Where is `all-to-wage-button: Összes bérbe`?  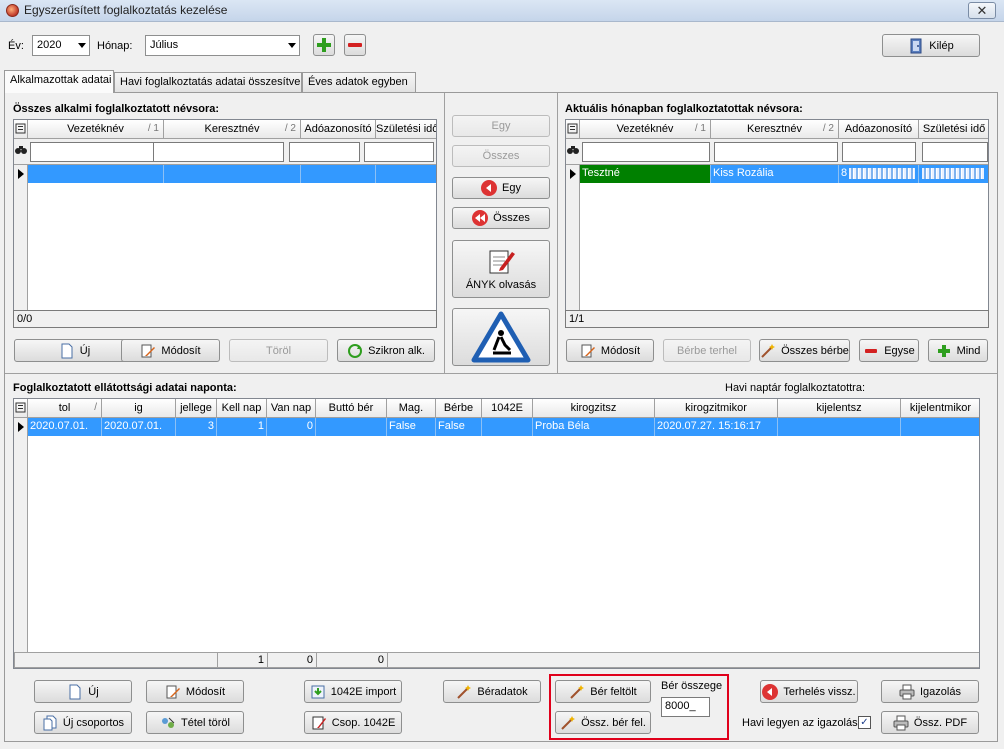
all-to-wage-button: Összes bérbe is located at coordinates (804, 350).